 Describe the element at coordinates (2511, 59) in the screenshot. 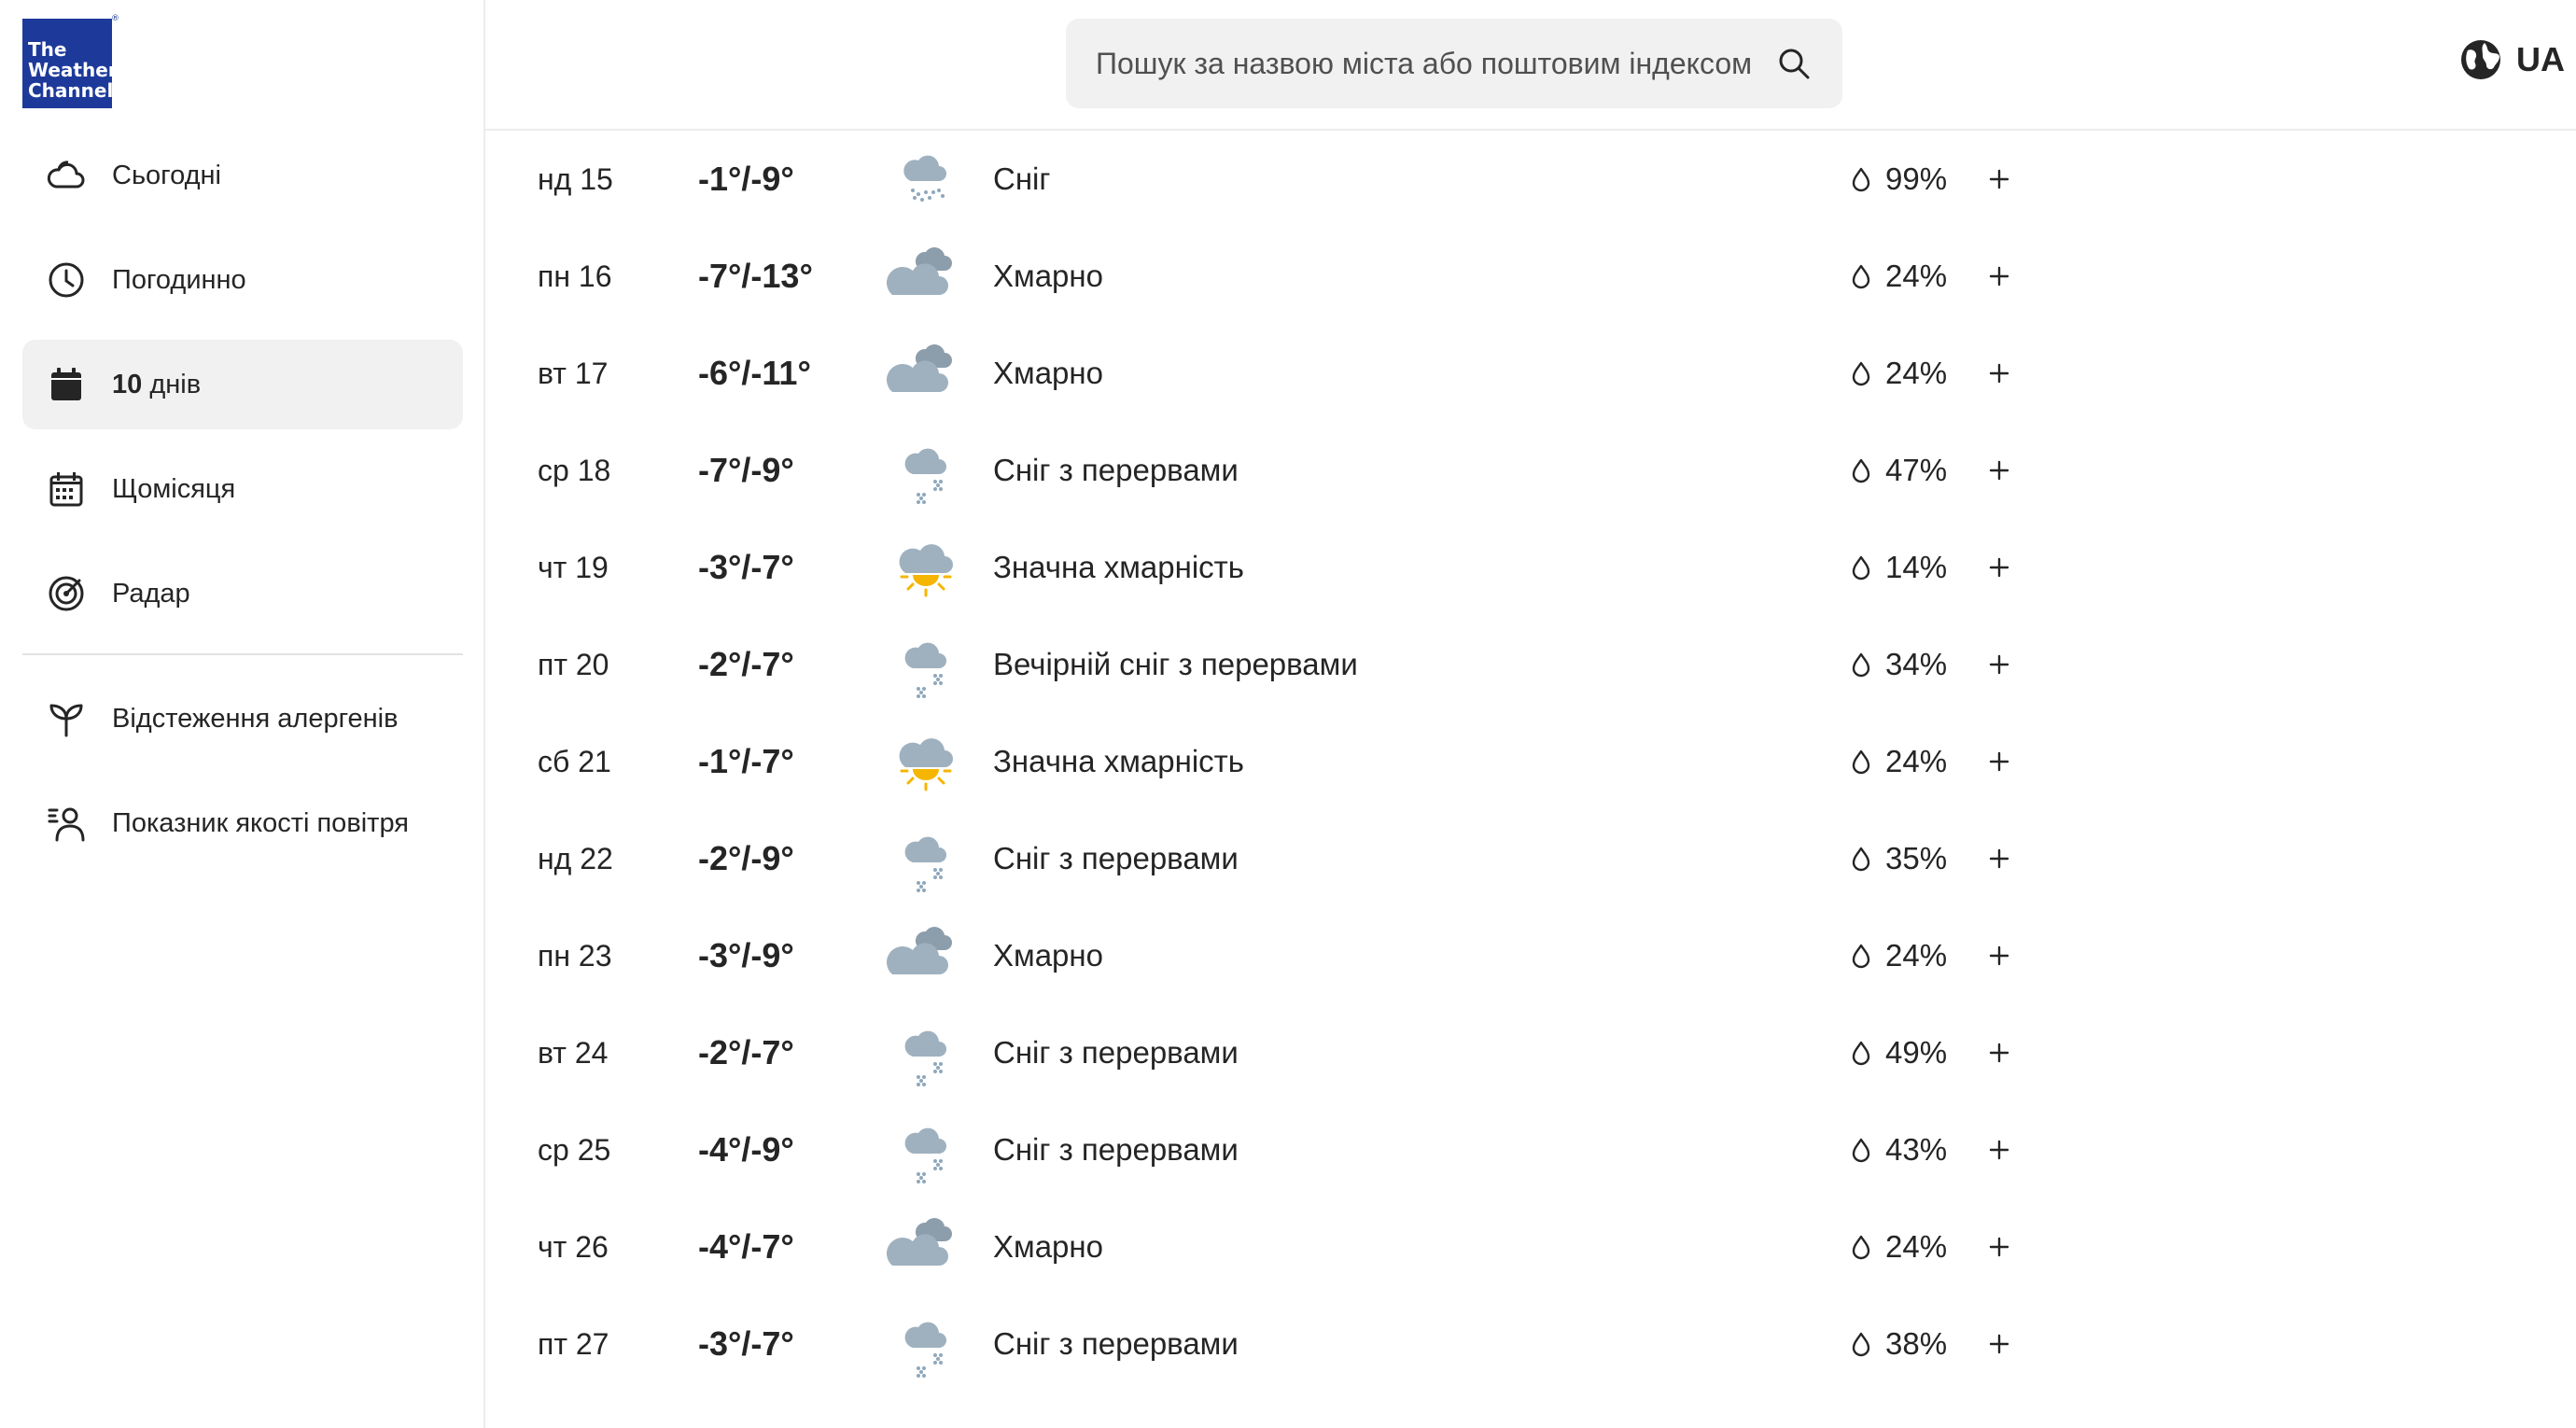

I see `language-selector: UA` at that location.